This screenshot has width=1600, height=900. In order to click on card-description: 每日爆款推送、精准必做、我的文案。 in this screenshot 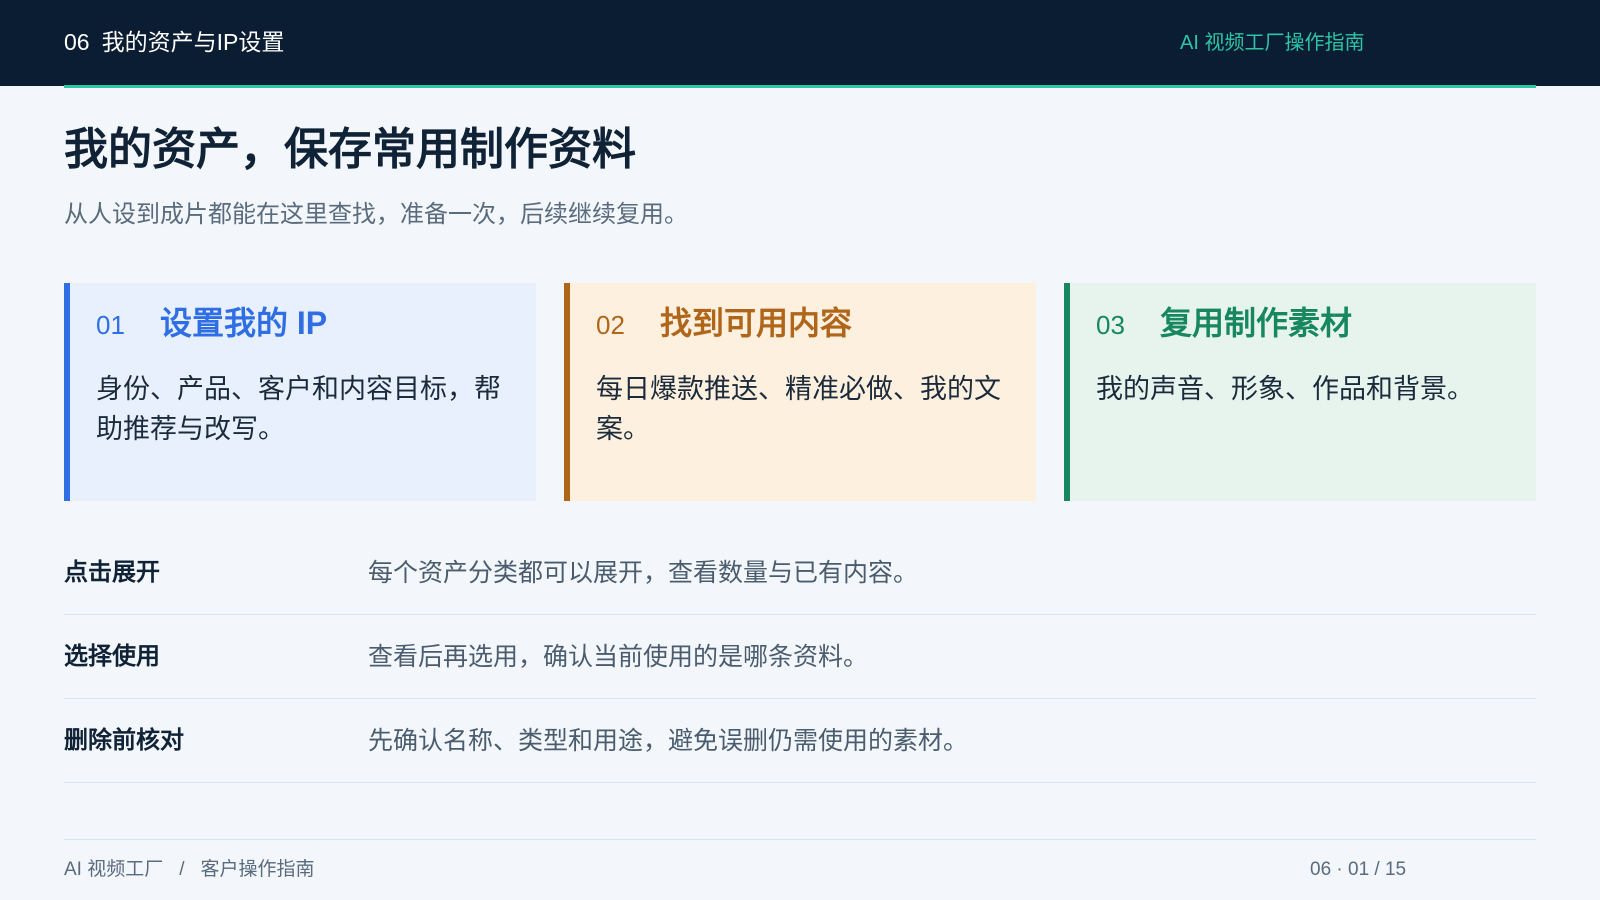, I will do `click(798, 409)`.